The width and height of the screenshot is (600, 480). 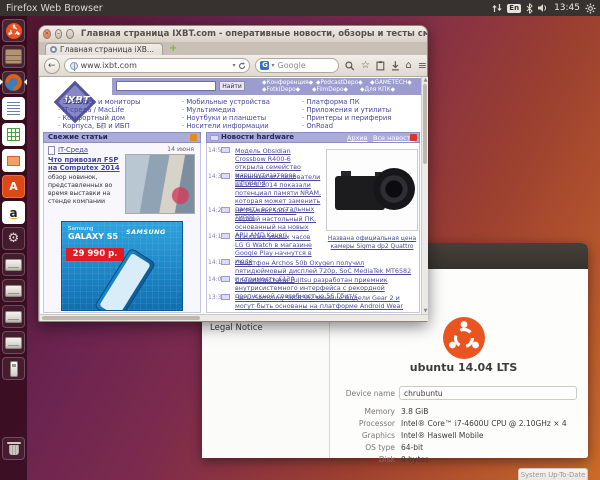 What do you see at coordinates (54, 8) in the screenshot?
I see `active-app-title: Firefox Web Browser` at bounding box center [54, 8].